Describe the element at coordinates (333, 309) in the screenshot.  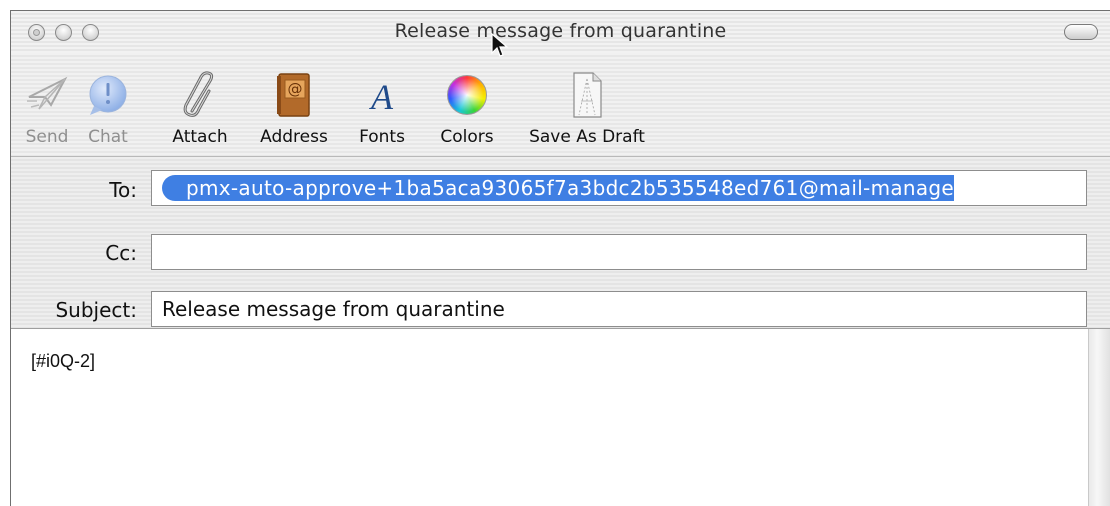
I see `subject-value: Release message from quarantine` at that location.